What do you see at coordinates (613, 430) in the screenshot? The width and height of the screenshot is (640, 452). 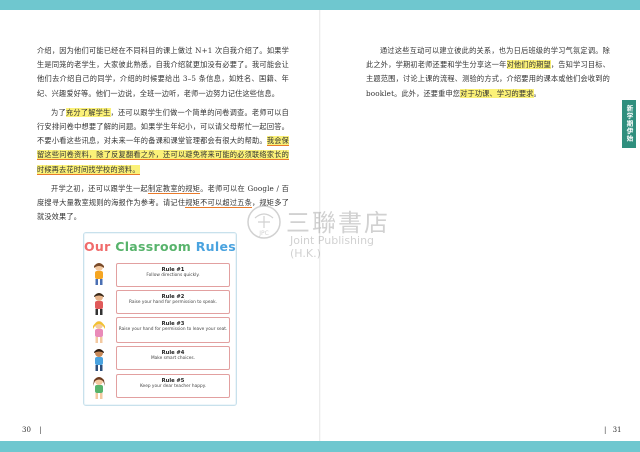 I see `page-number-right: | 31` at bounding box center [613, 430].